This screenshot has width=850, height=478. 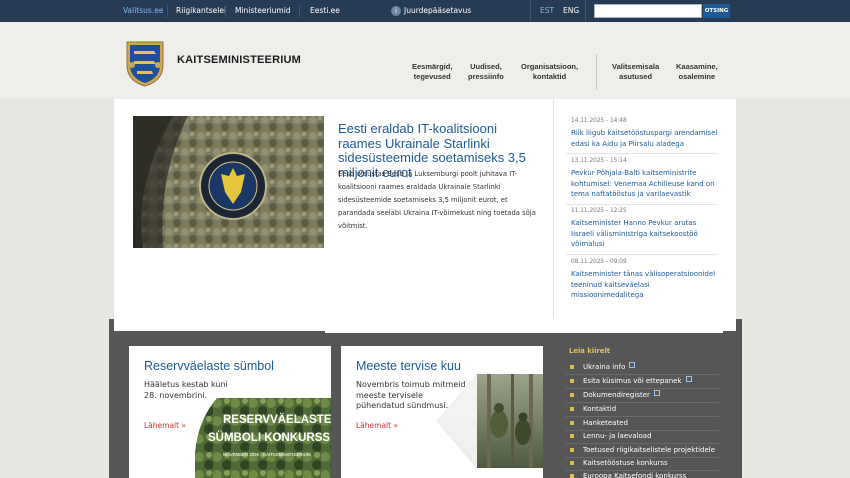 I want to click on nav-organisatsioon: Organisatsioon, kontaktid, so click(x=549, y=71).